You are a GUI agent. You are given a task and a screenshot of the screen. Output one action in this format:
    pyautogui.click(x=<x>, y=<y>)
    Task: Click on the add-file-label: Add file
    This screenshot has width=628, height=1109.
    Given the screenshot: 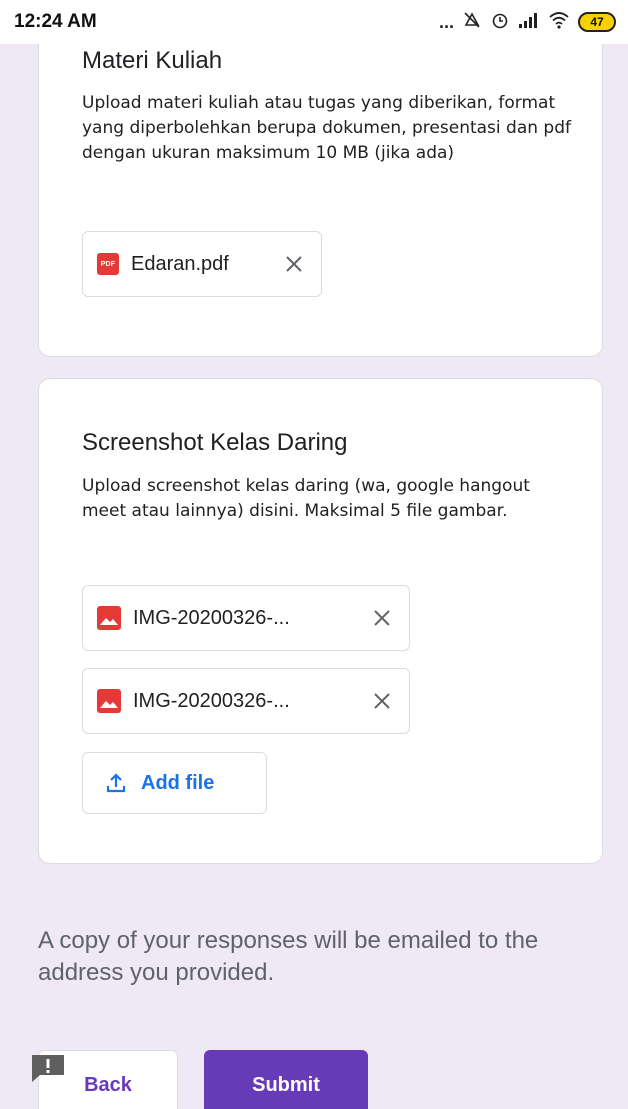 What is the action you would take?
    pyautogui.click(x=178, y=782)
    